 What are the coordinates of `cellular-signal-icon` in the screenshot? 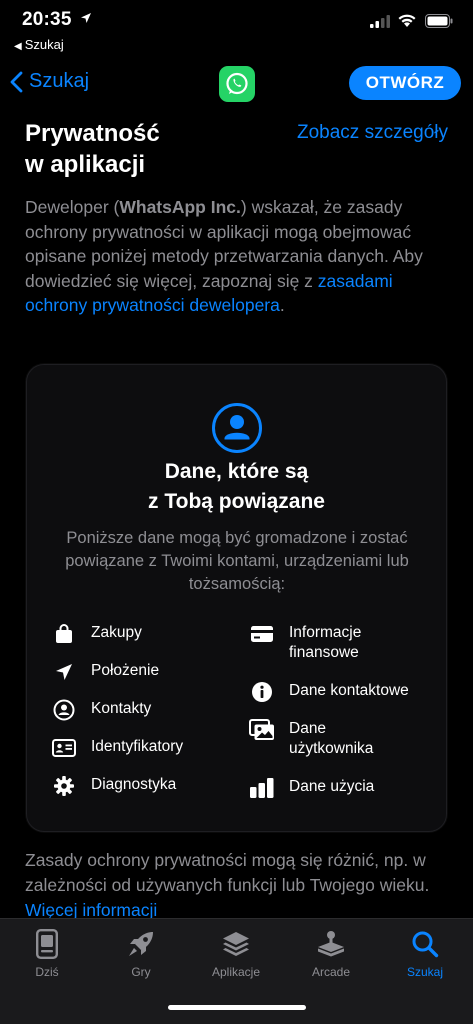 It's located at (380, 21).